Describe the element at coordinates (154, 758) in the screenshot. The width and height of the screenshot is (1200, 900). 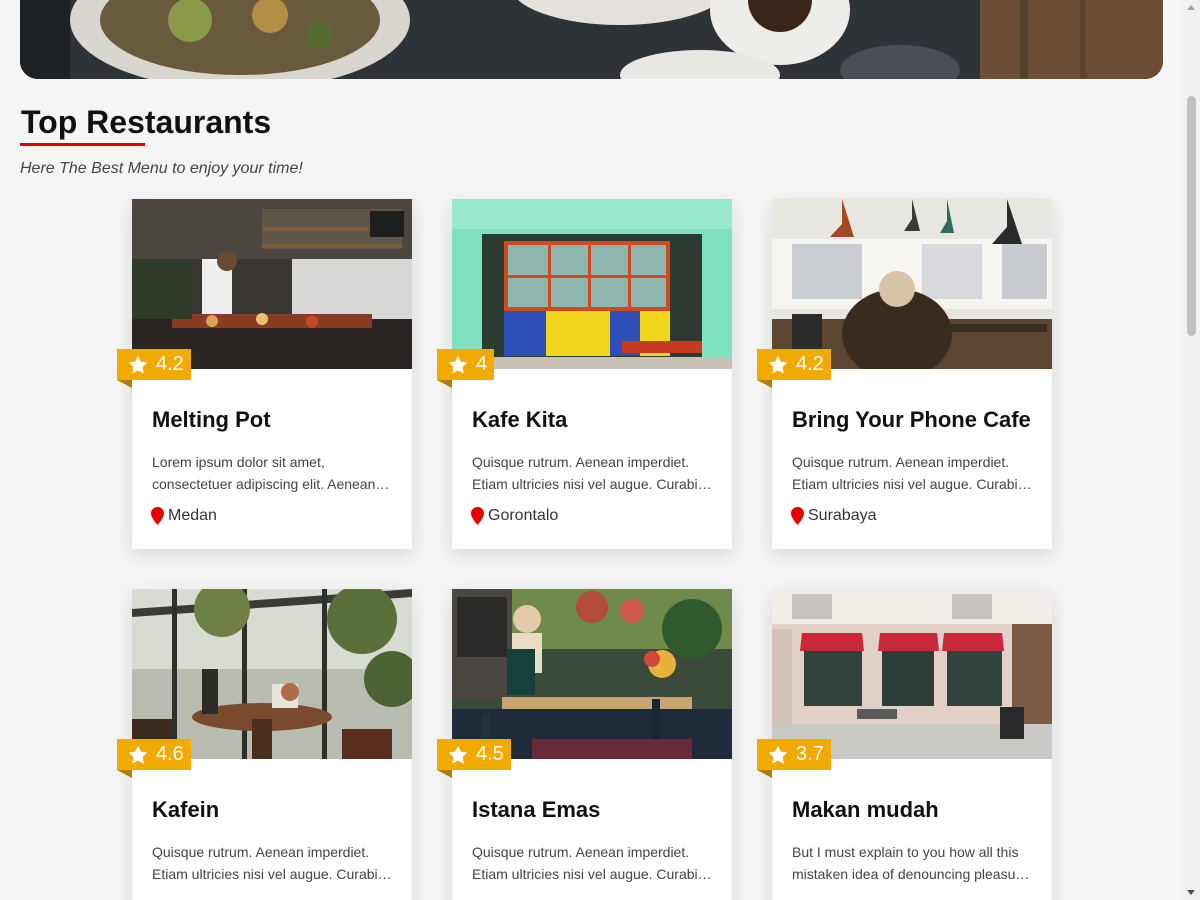
I see `rating-badge: 4.6` at that location.